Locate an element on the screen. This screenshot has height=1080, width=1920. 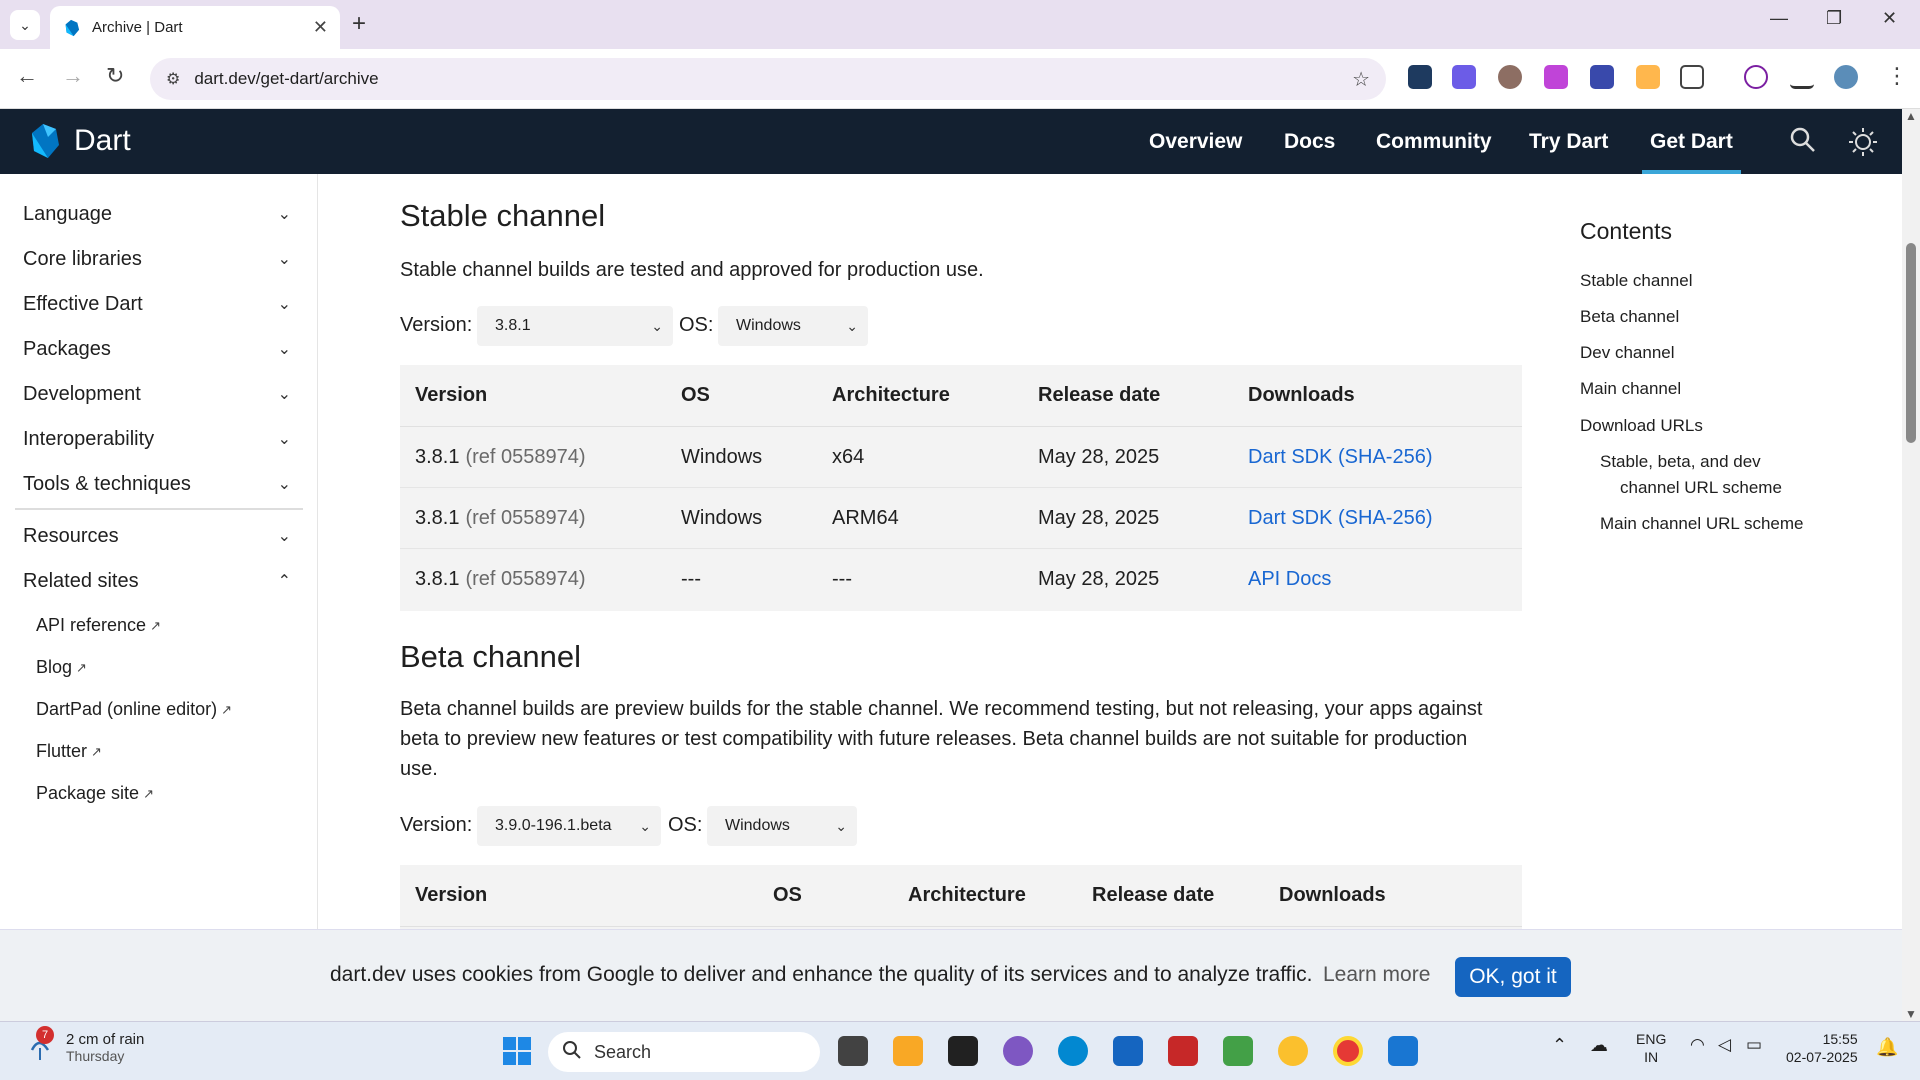
notification-bell-icon: 🔔 is located at coordinates (1887, 1047).